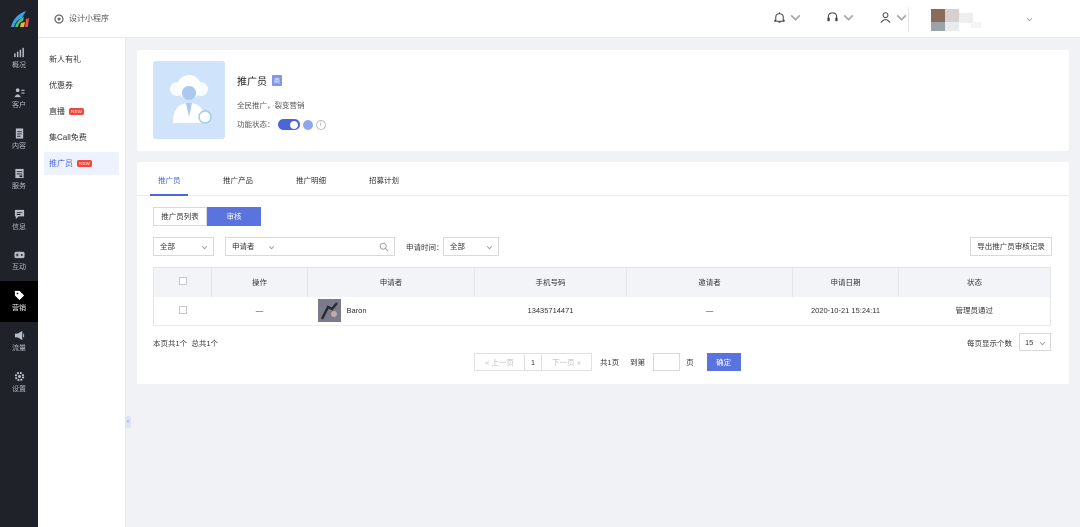 The height and width of the screenshot is (527, 1080). What do you see at coordinates (723, 362) in the screenshot?
I see `goto-confirm-button: 确定` at bounding box center [723, 362].